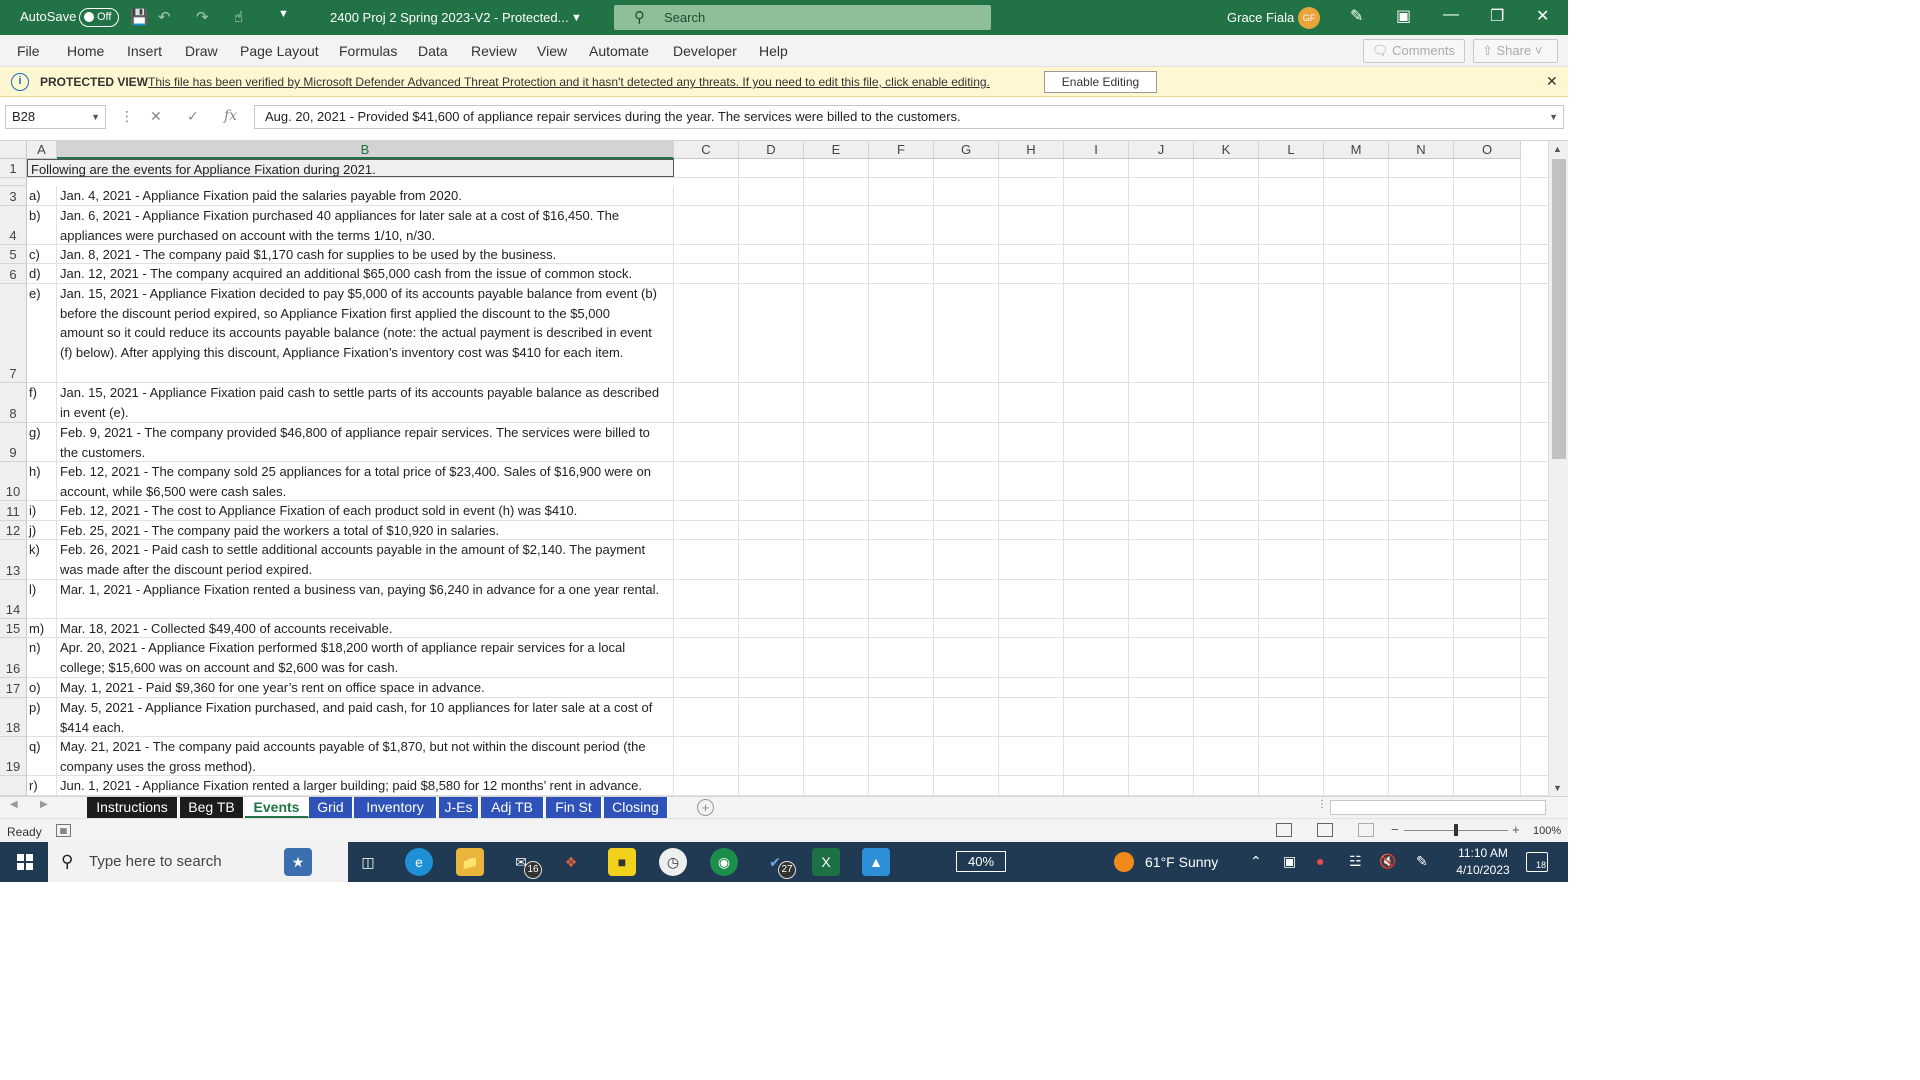 Image resolution: width=1920 pixels, height=1080 pixels. Describe the element at coordinates (705, 51) in the screenshot. I see `tab-developer: Developer` at that location.